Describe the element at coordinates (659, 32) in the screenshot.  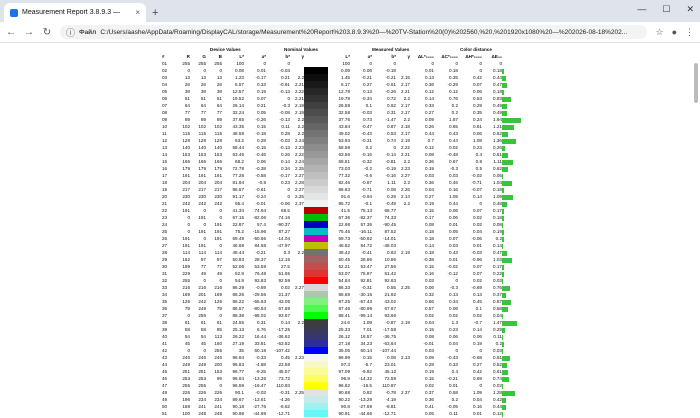
I see `bookmark-star-icon: ☆` at that location.